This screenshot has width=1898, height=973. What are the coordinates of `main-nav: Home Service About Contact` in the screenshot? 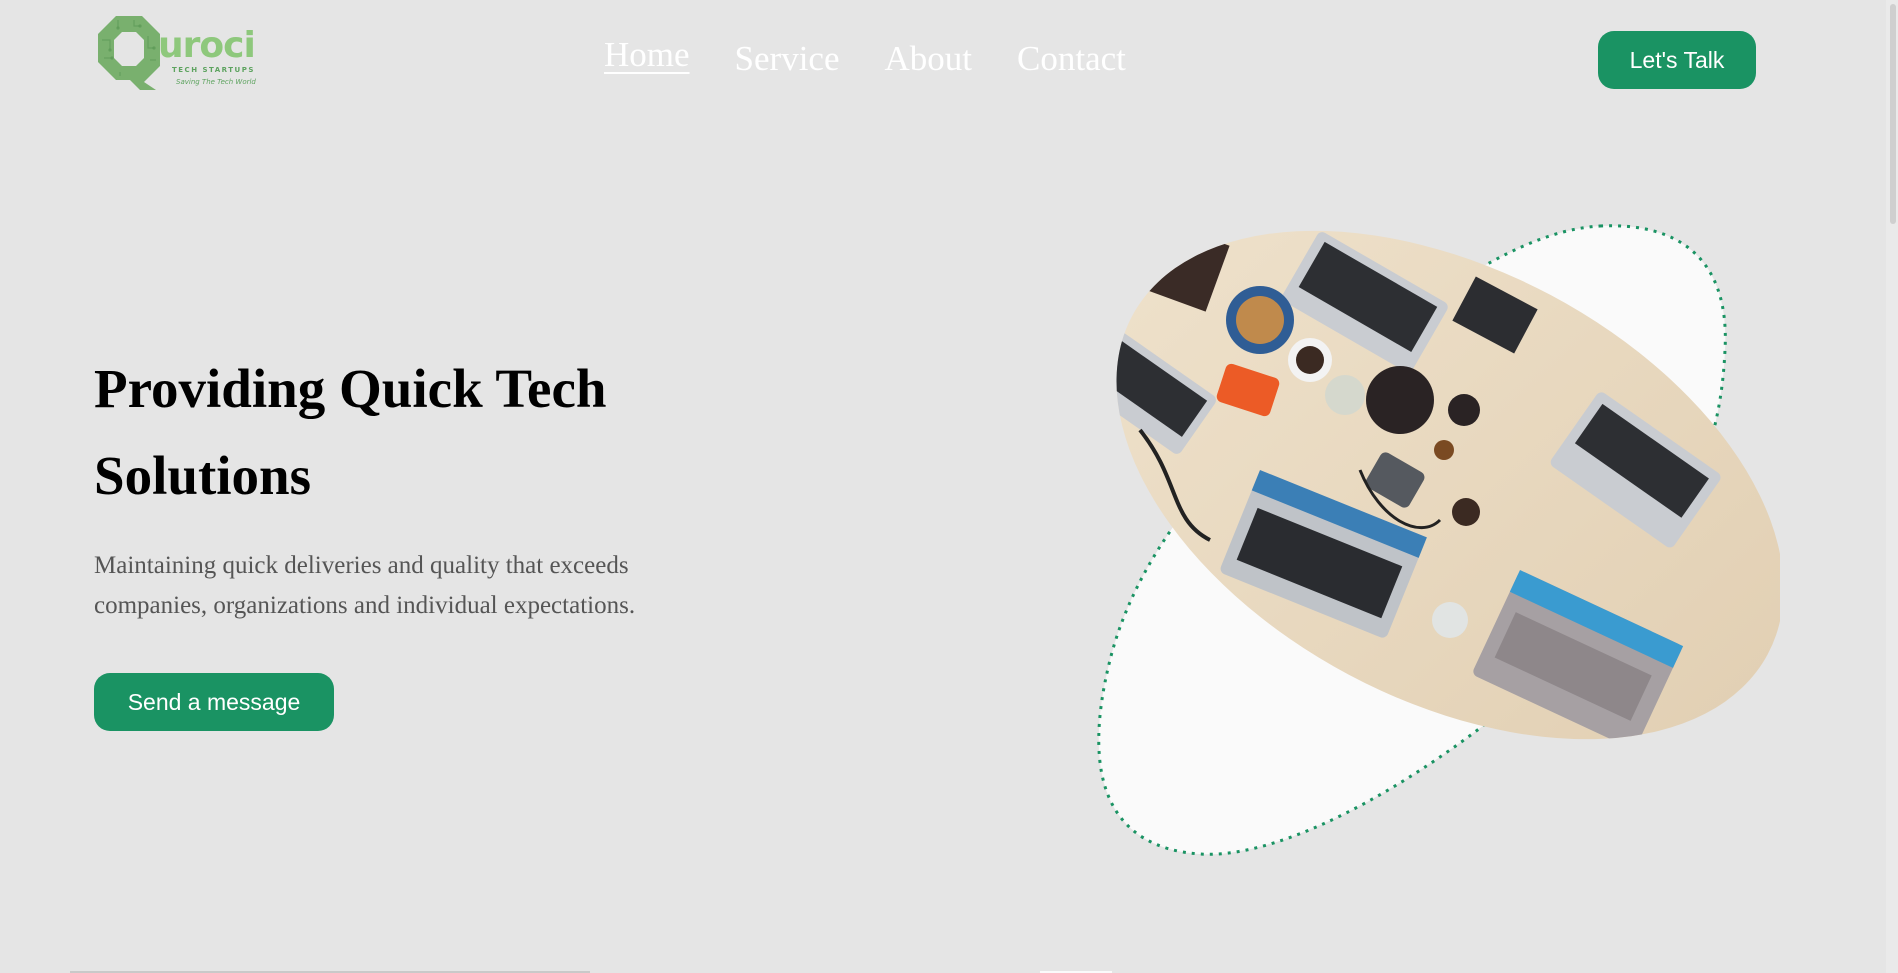 It's located at (887, 58).